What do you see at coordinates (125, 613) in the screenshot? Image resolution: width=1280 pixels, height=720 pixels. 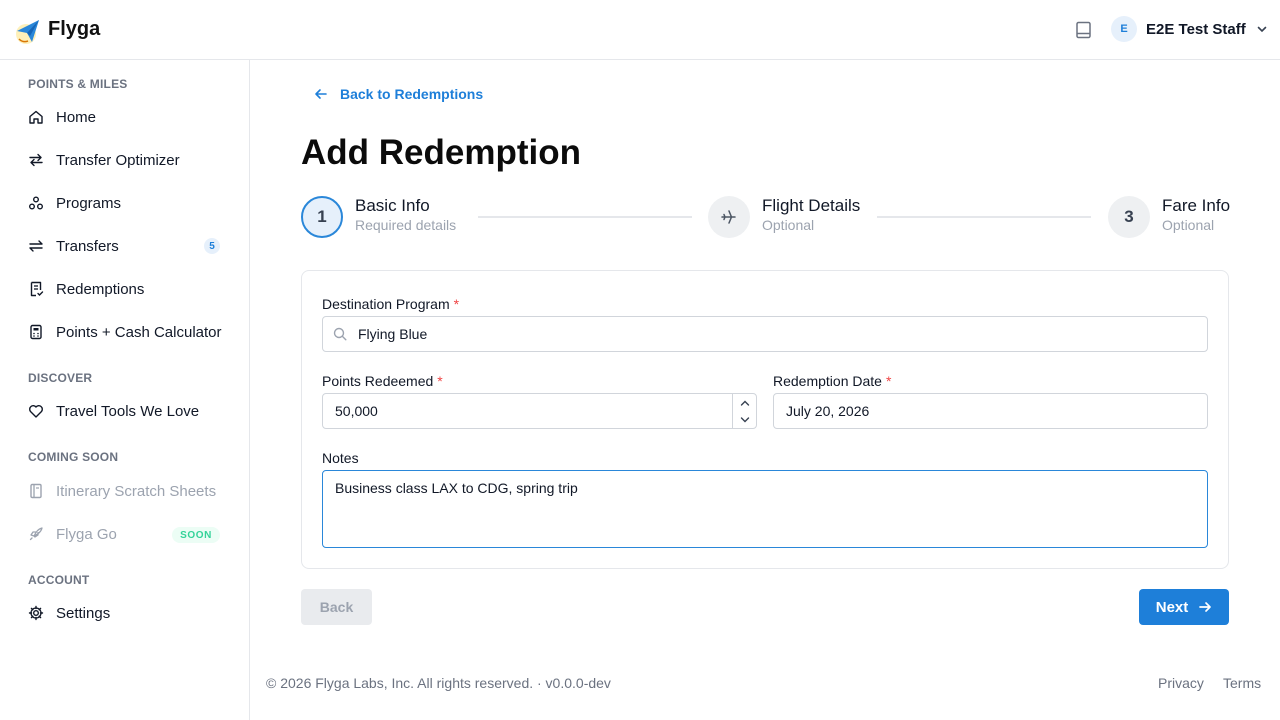 I see `sidebar-item-settings: Settings` at bounding box center [125, 613].